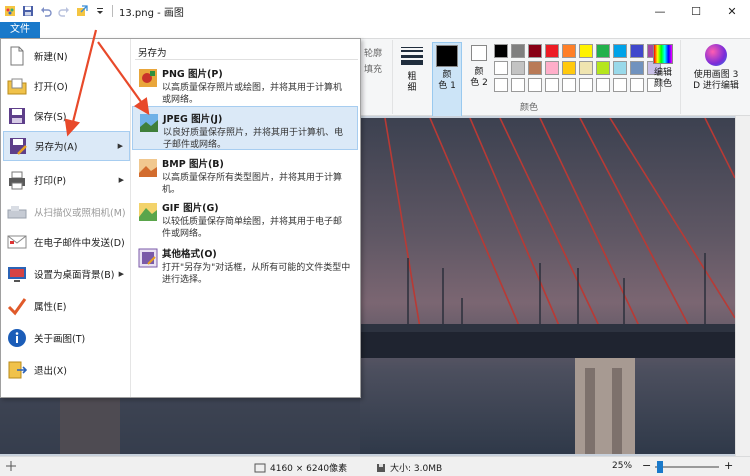 Image resolution: width=750 pixels, height=476 pixels. I want to click on menu-item-label: 退出(X), so click(50, 371).